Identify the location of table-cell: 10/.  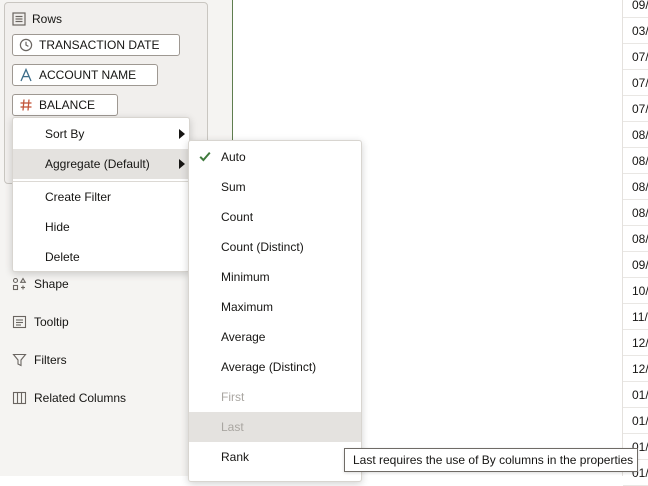
(635, 291).